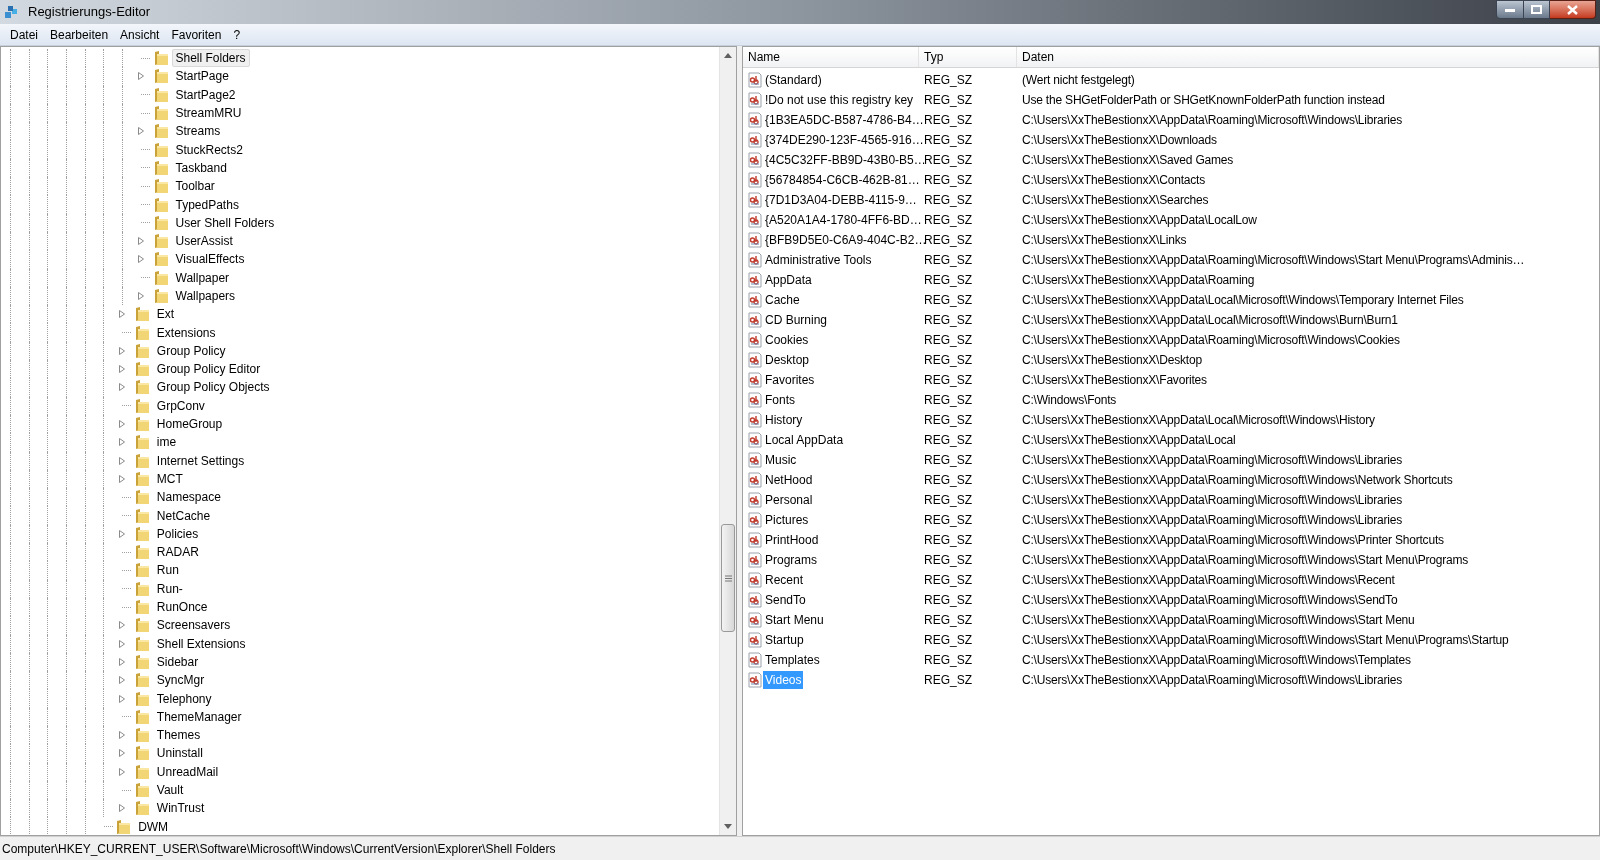 The width and height of the screenshot is (1600, 860). Describe the element at coordinates (140, 34) in the screenshot. I see `menu-item: Ansicht` at that location.